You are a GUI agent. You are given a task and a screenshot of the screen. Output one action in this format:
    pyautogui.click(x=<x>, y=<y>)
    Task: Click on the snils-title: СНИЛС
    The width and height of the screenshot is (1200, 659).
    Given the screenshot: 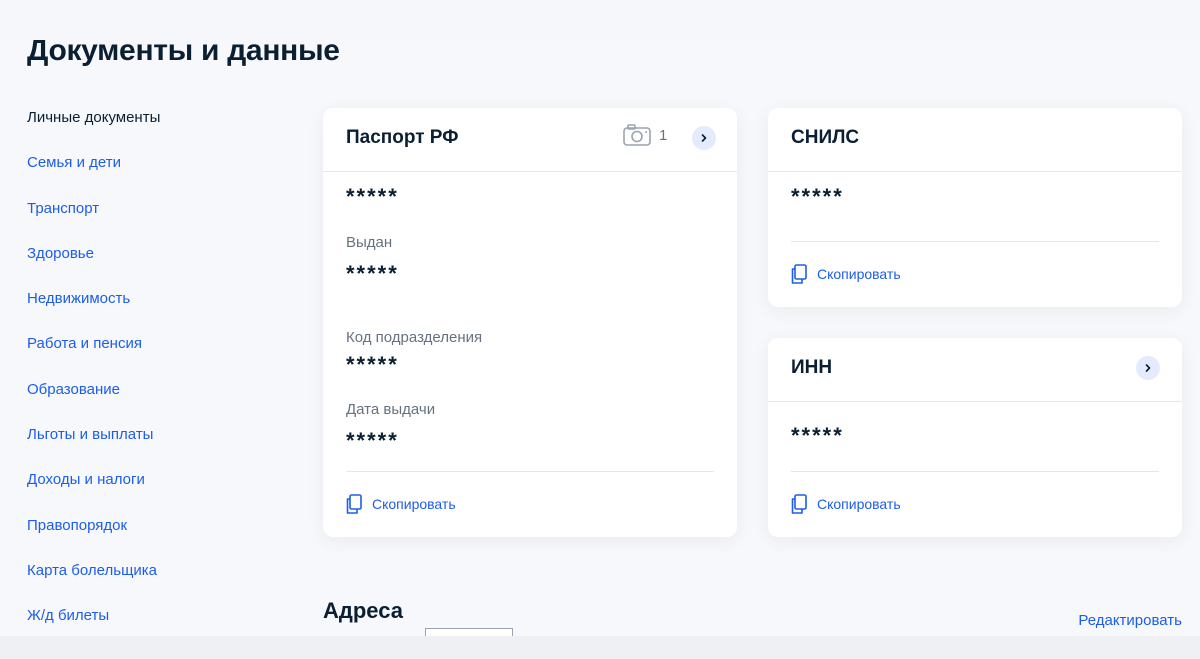 What is the action you would take?
    pyautogui.click(x=825, y=137)
    